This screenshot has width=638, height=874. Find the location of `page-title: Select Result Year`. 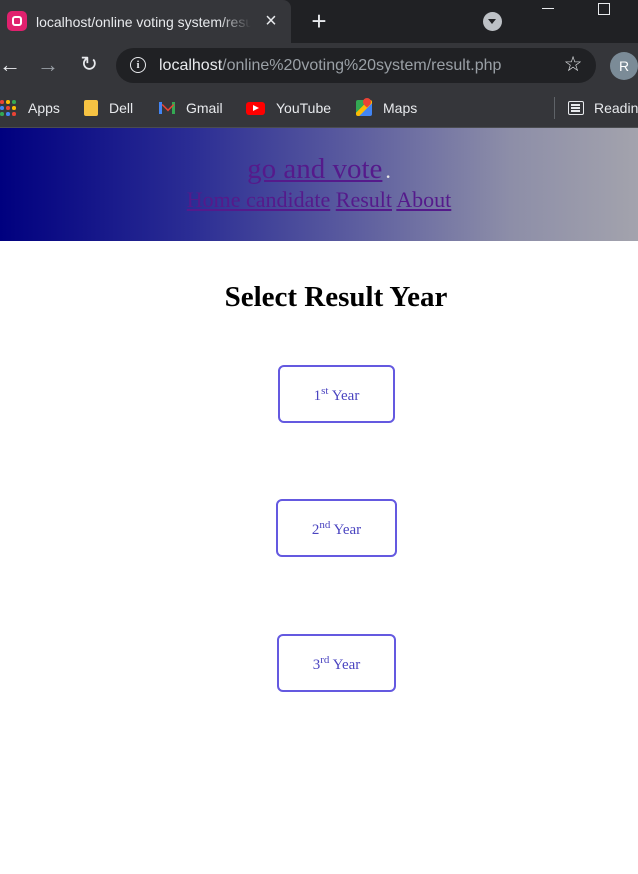

page-title: Select Result Year is located at coordinates (336, 297).